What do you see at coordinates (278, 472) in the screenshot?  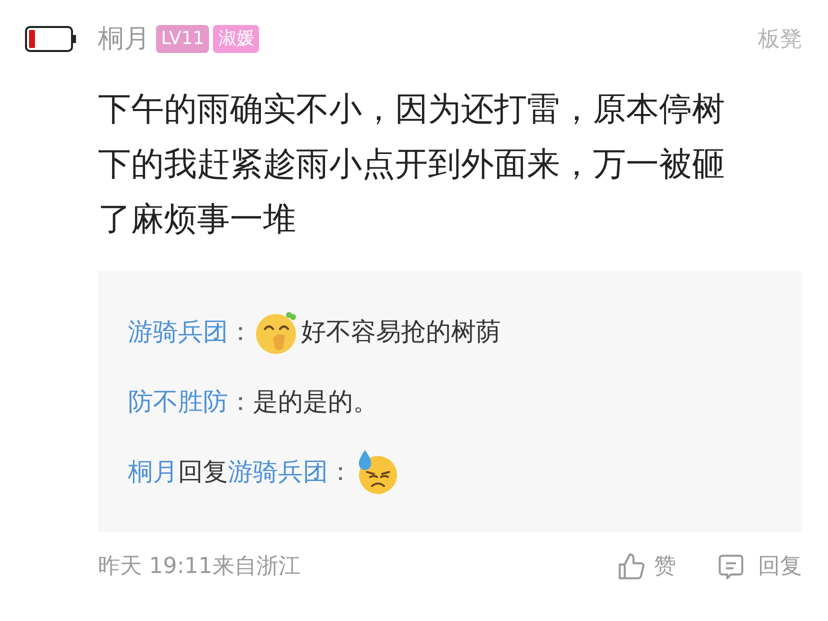 I see `reply-target: 游骑兵团` at bounding box center [278, 472].